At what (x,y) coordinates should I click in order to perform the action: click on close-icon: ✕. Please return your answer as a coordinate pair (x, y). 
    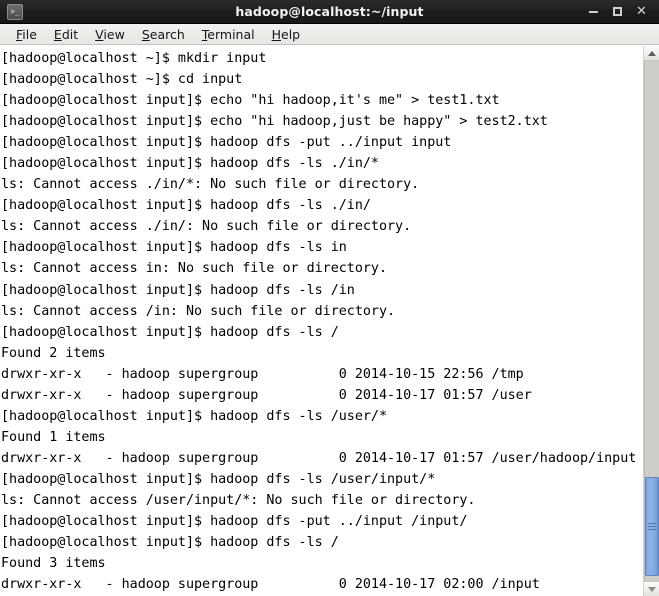
    Looking at the image, I should click on (641, 11).